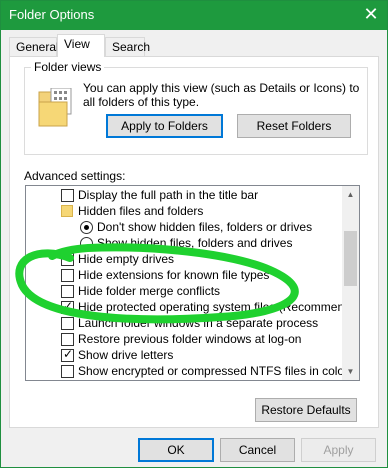 This screenshot has height=468, width=388. What do you see at coordinates (168, 195) in the screenshot?
I see `list-item-label: Display the full path in the title bar` at bounding box center [168, 195].